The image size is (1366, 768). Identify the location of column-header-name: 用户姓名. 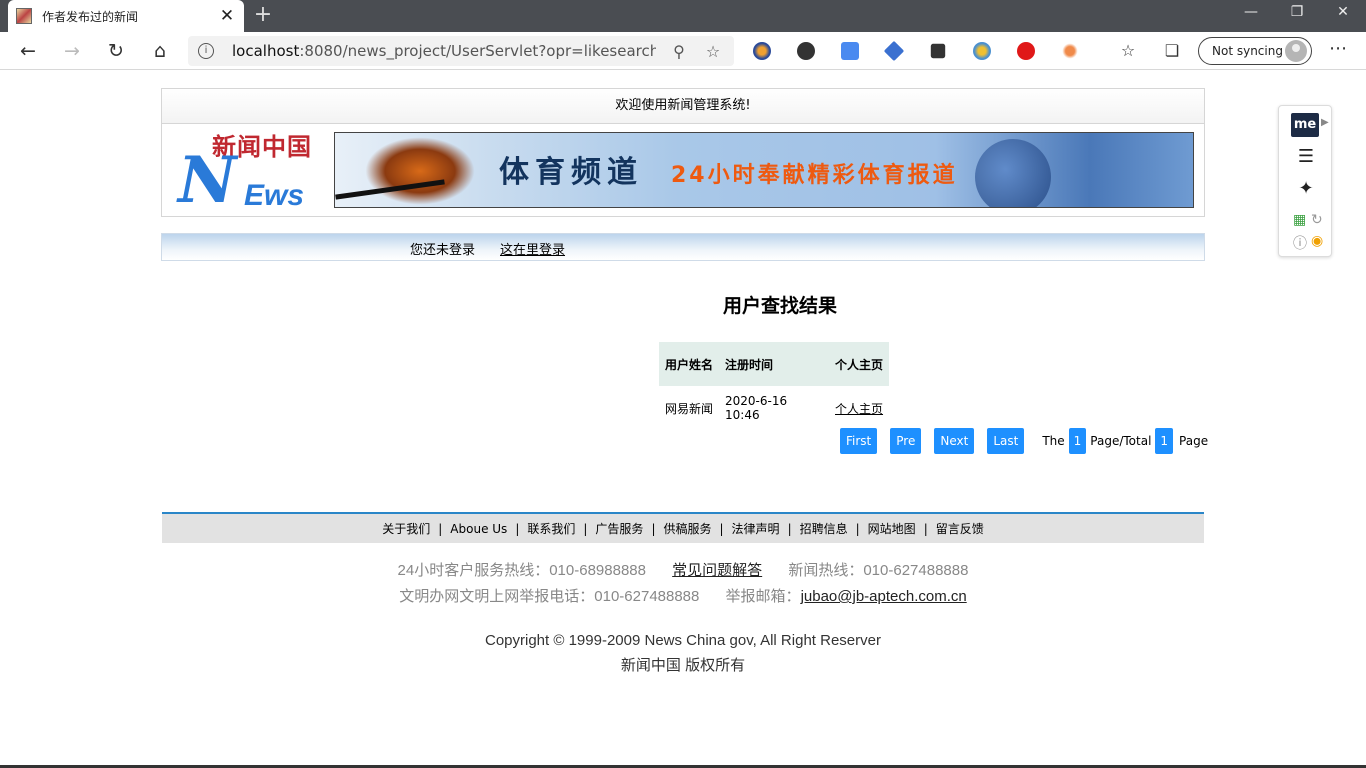
(689, 364).